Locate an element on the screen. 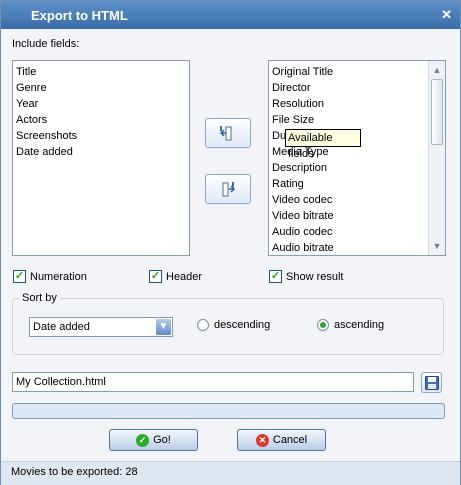 This screenshot has height=485, width=461. list-item: Date added is located at coordinates (101, 152).